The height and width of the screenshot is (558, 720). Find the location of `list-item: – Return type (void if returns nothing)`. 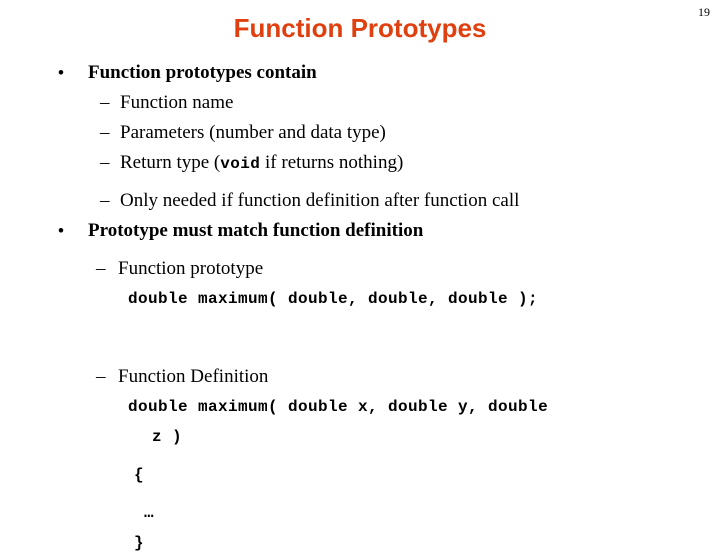

list-item: – Return type (void if returns nothing) is located at coordinates (360, 163).